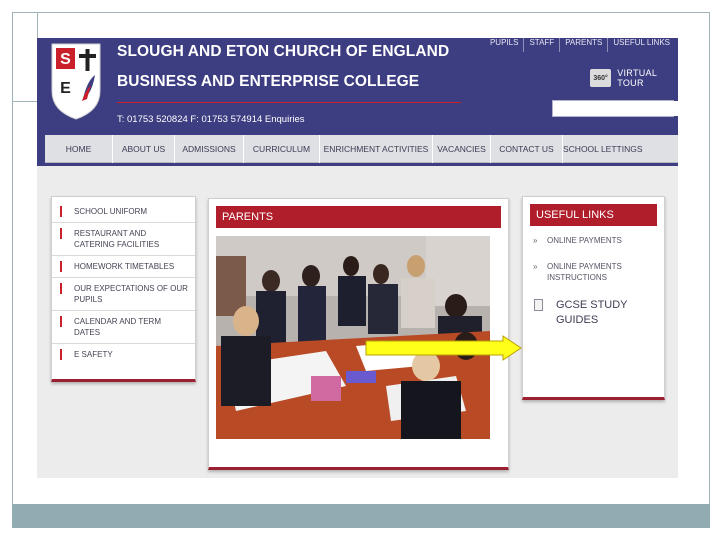 The height and width of the screenshot is (540, 720). I want to click on link-label: ONLINE PAYMENTS INSTRUCTIONS, so click(584, 272).